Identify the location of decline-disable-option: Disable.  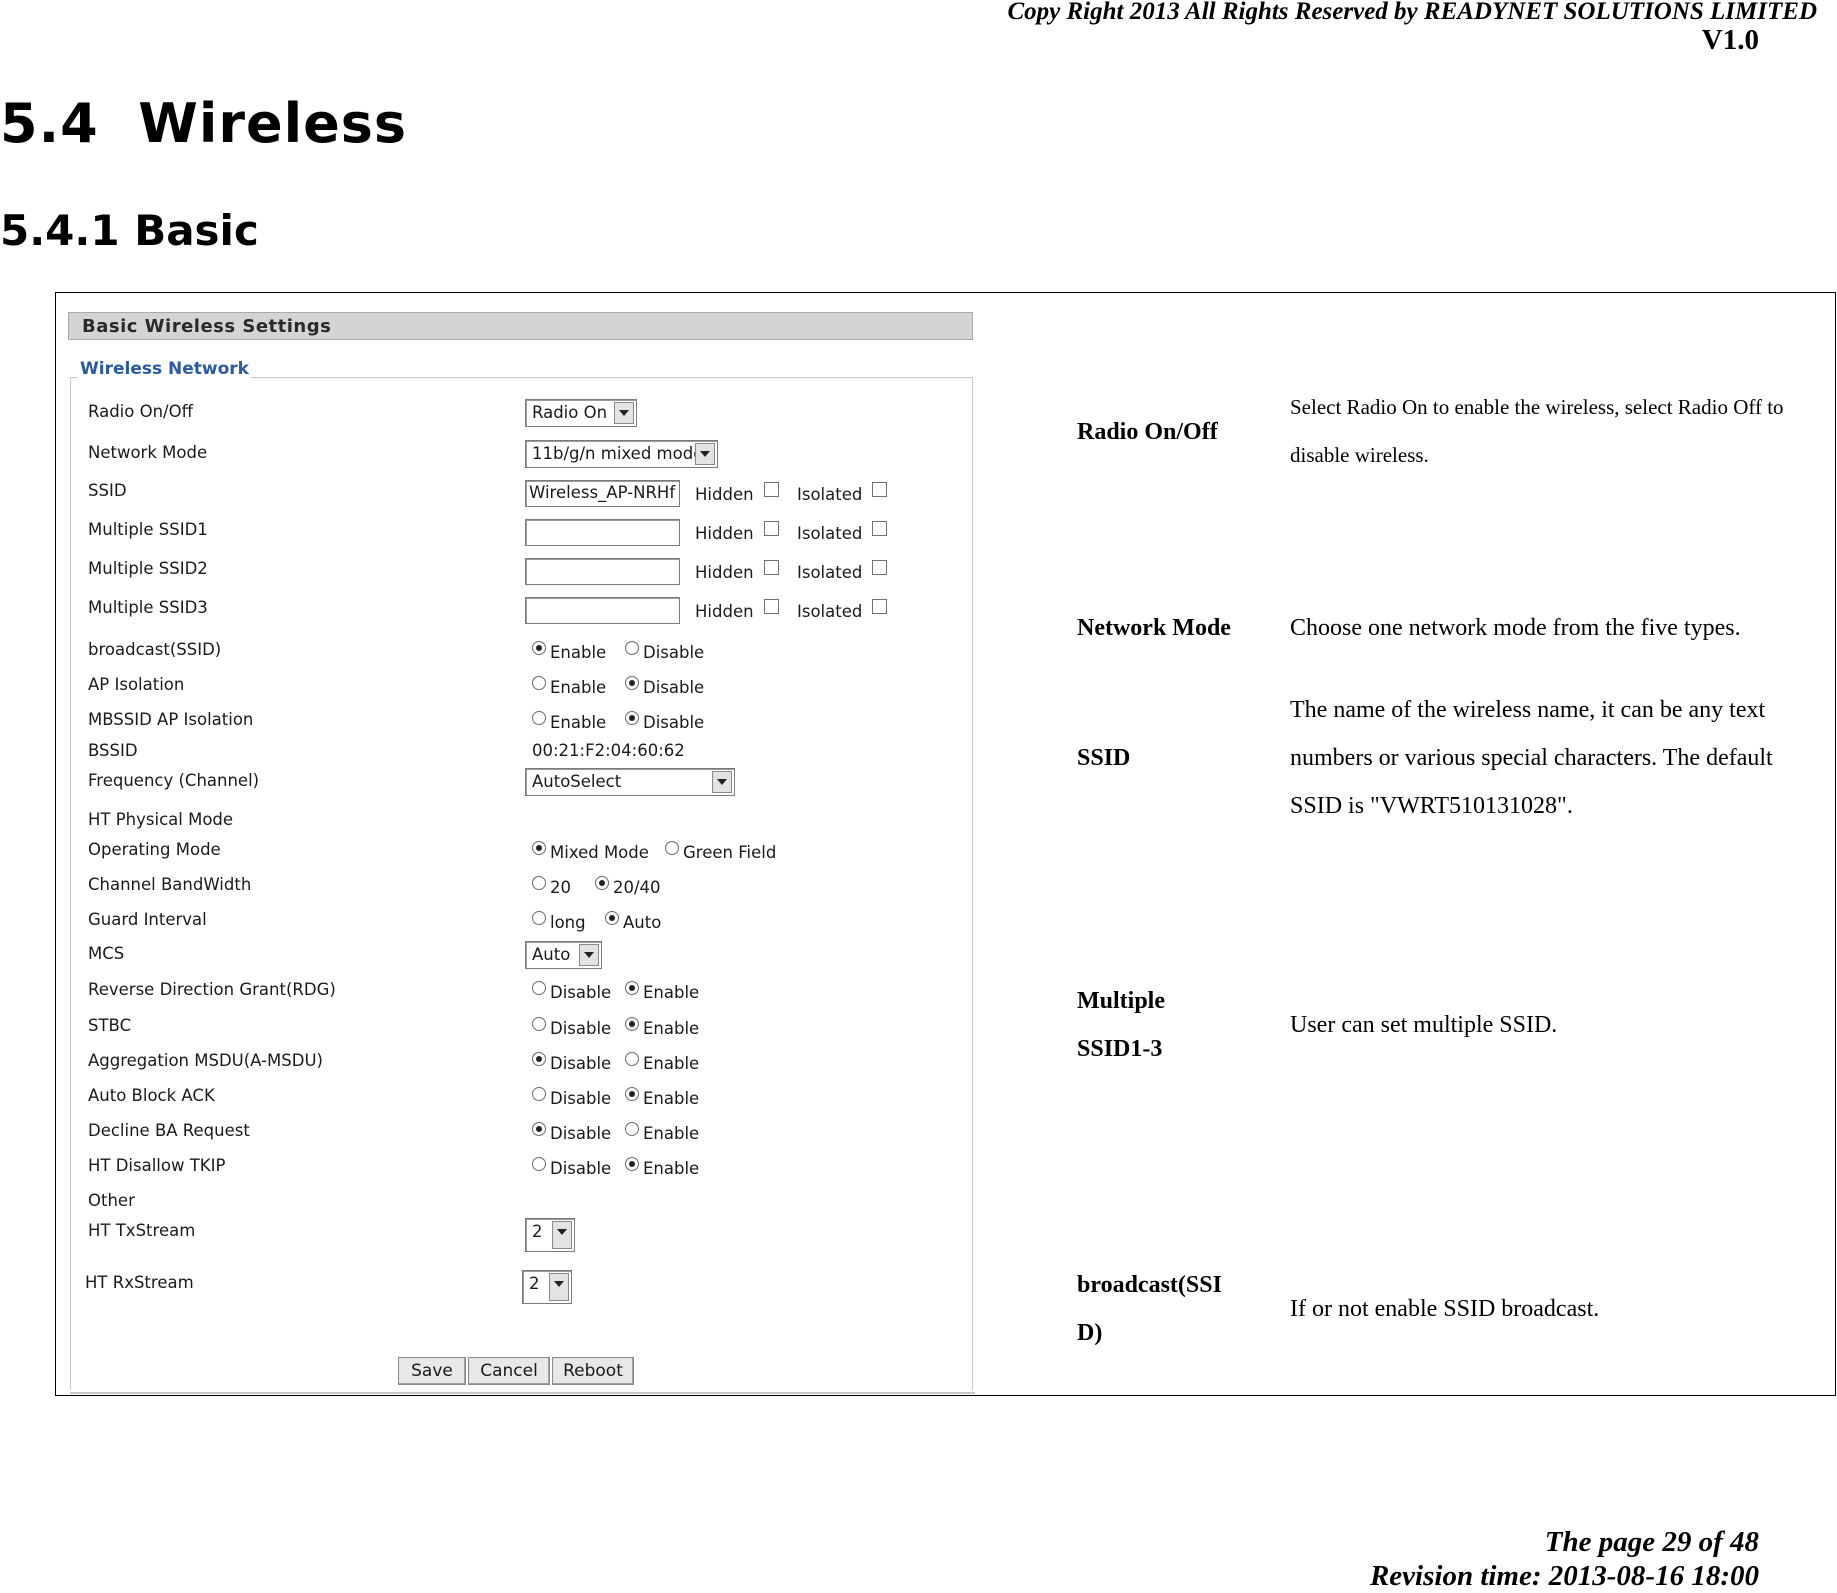
(571, 1132).